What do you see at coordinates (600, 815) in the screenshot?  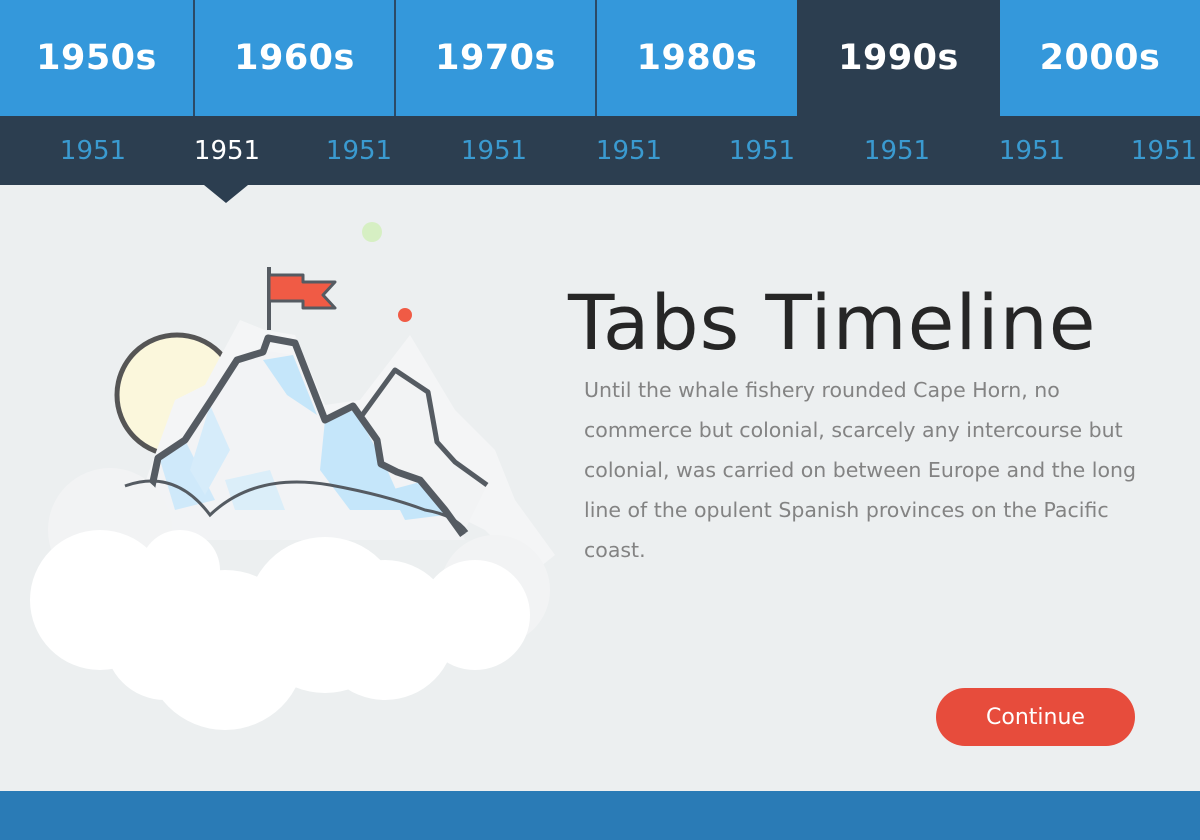 I see `footer-bar` at bounding box center [600, 815].